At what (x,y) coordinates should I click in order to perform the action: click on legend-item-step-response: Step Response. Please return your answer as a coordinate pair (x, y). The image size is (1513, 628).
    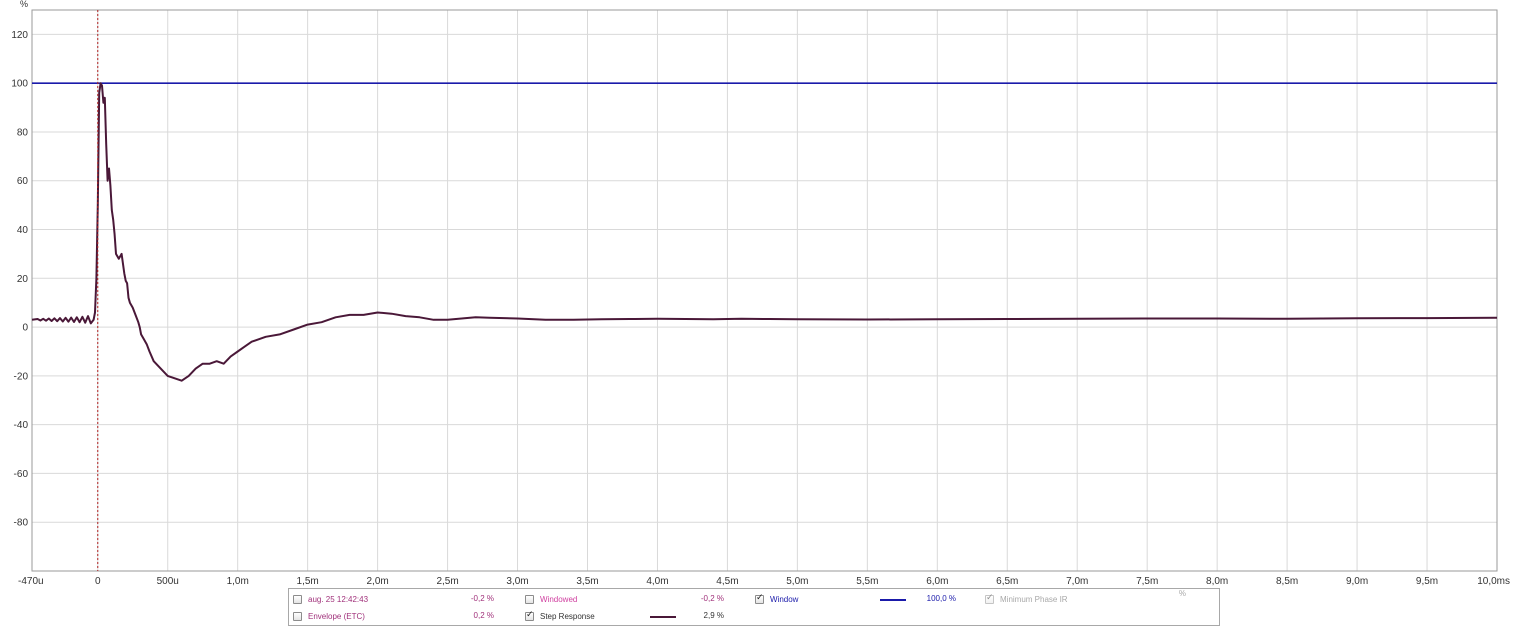
    Looking at the image, I should click on (560, 616).